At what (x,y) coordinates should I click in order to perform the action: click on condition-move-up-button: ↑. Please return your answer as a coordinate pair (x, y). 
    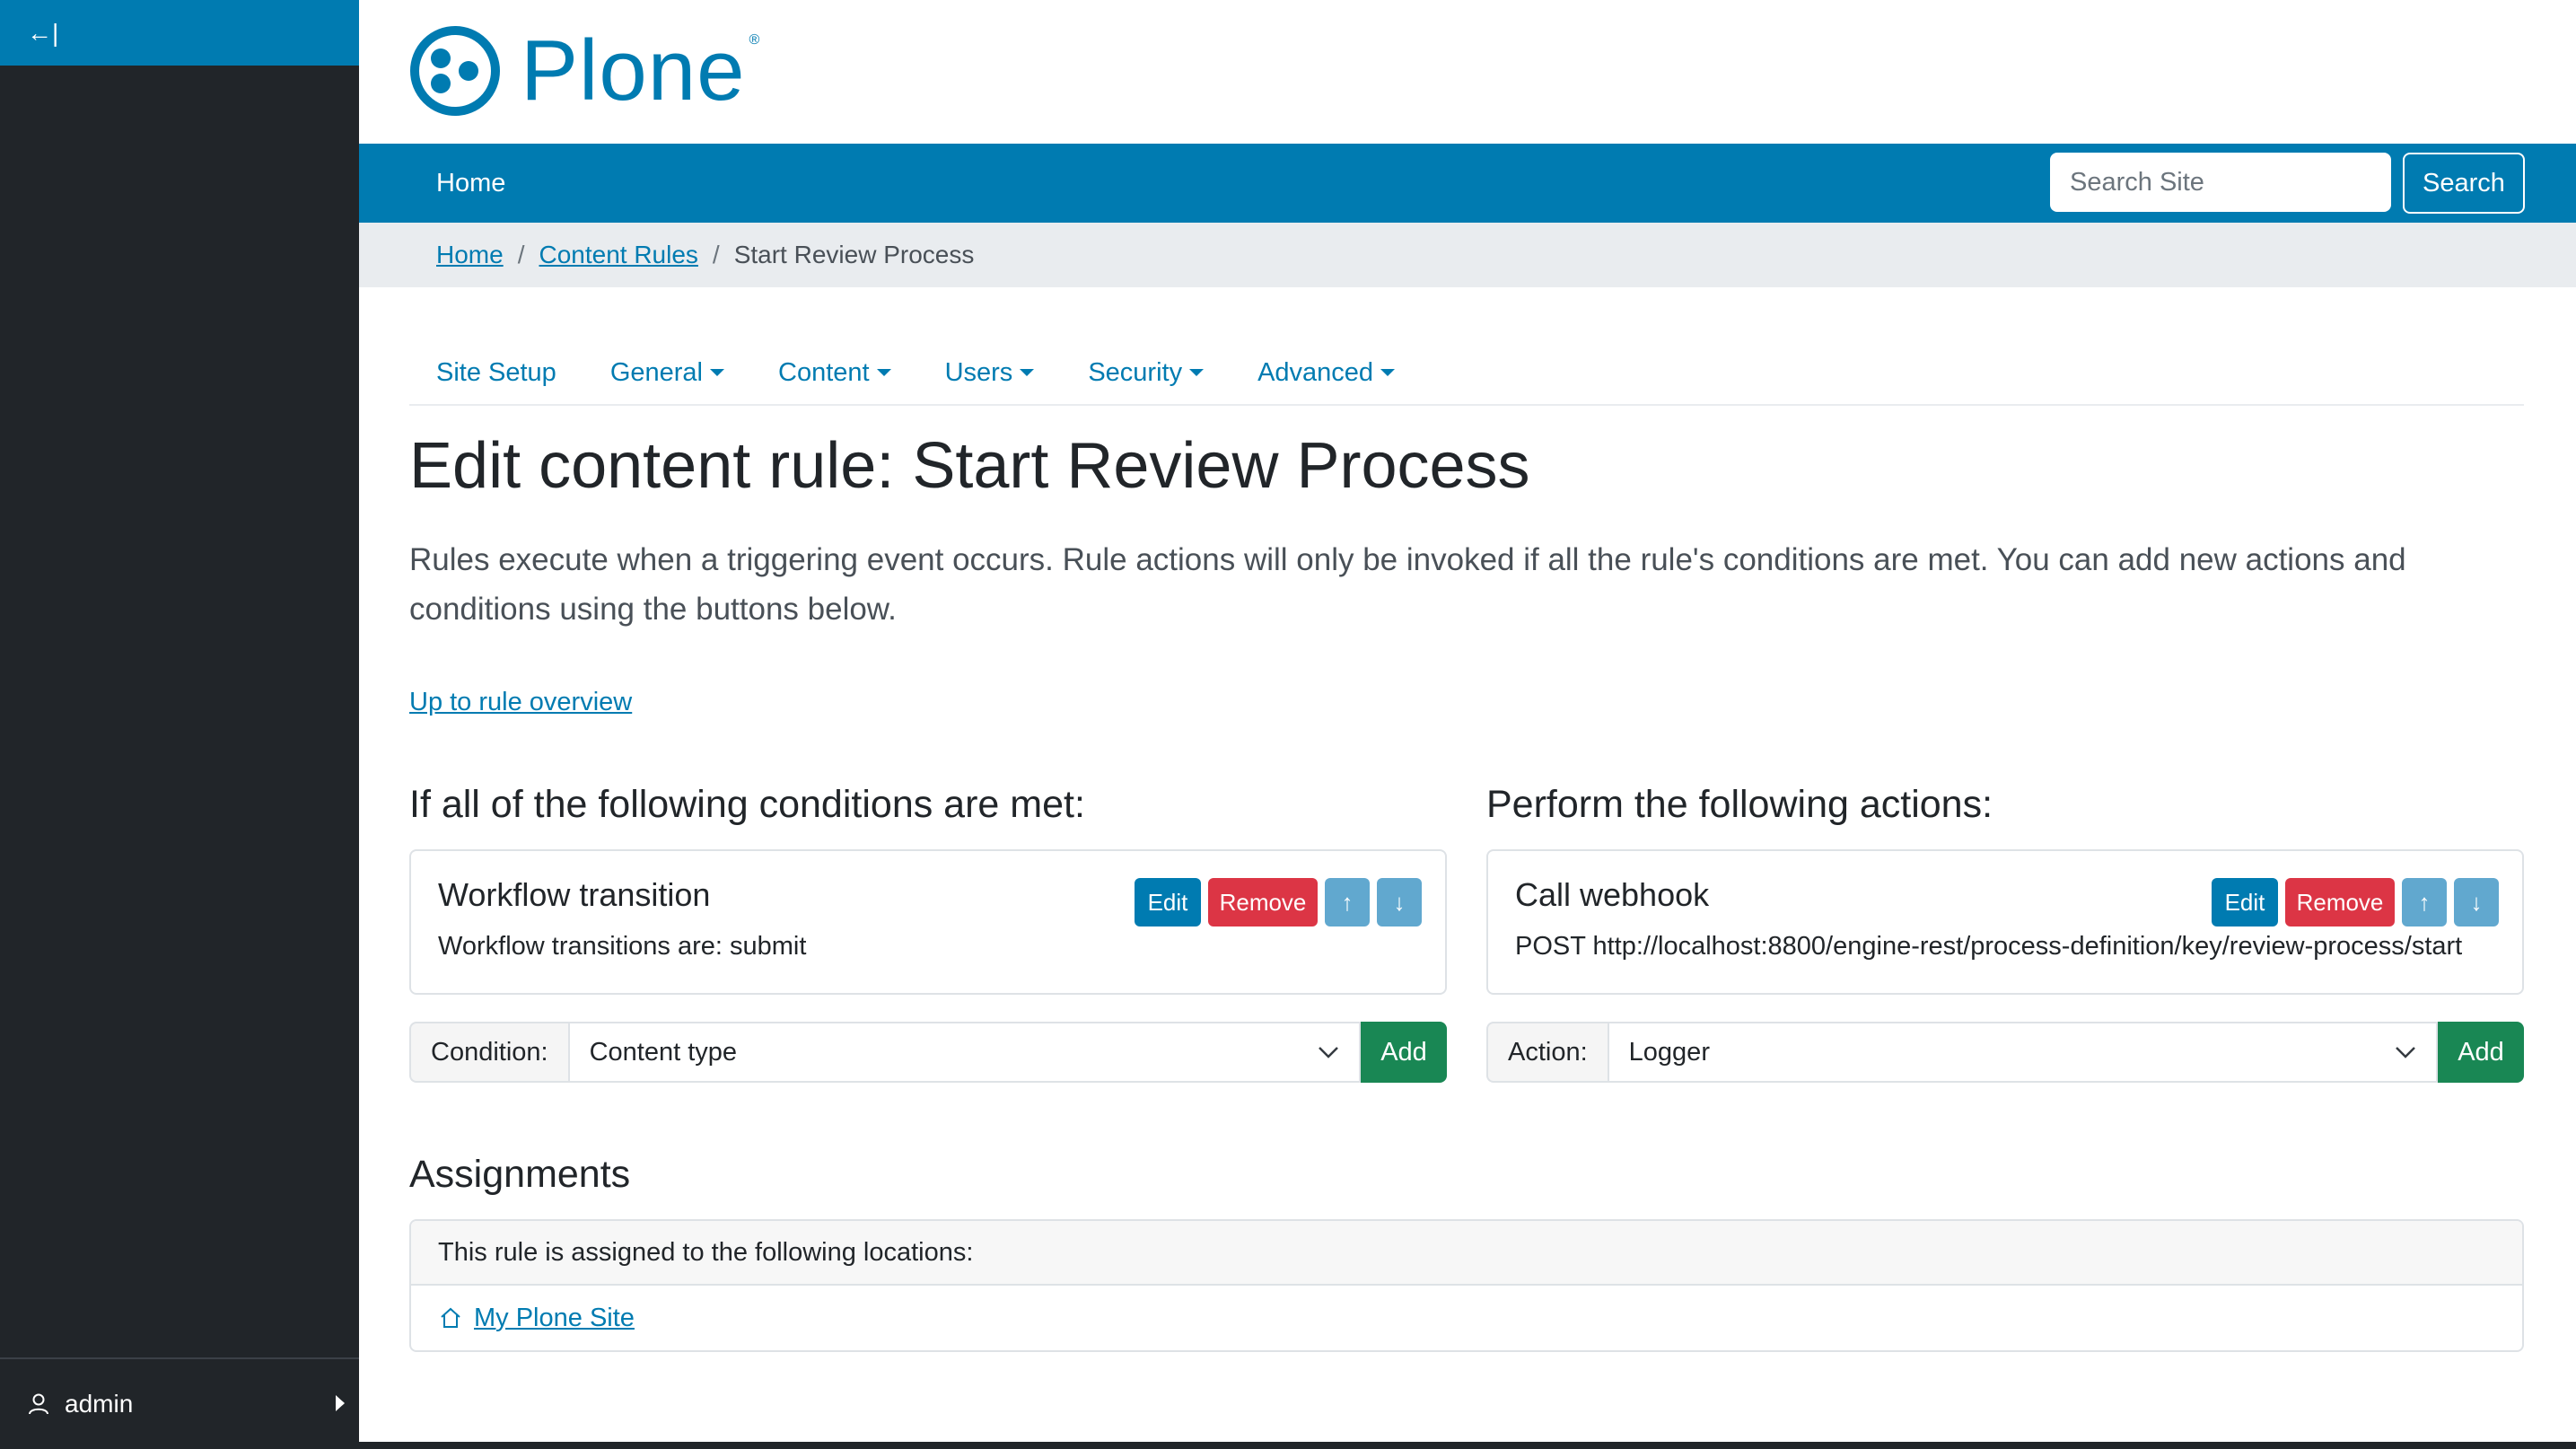
    Looking at the image, I should click on (1347, 902).